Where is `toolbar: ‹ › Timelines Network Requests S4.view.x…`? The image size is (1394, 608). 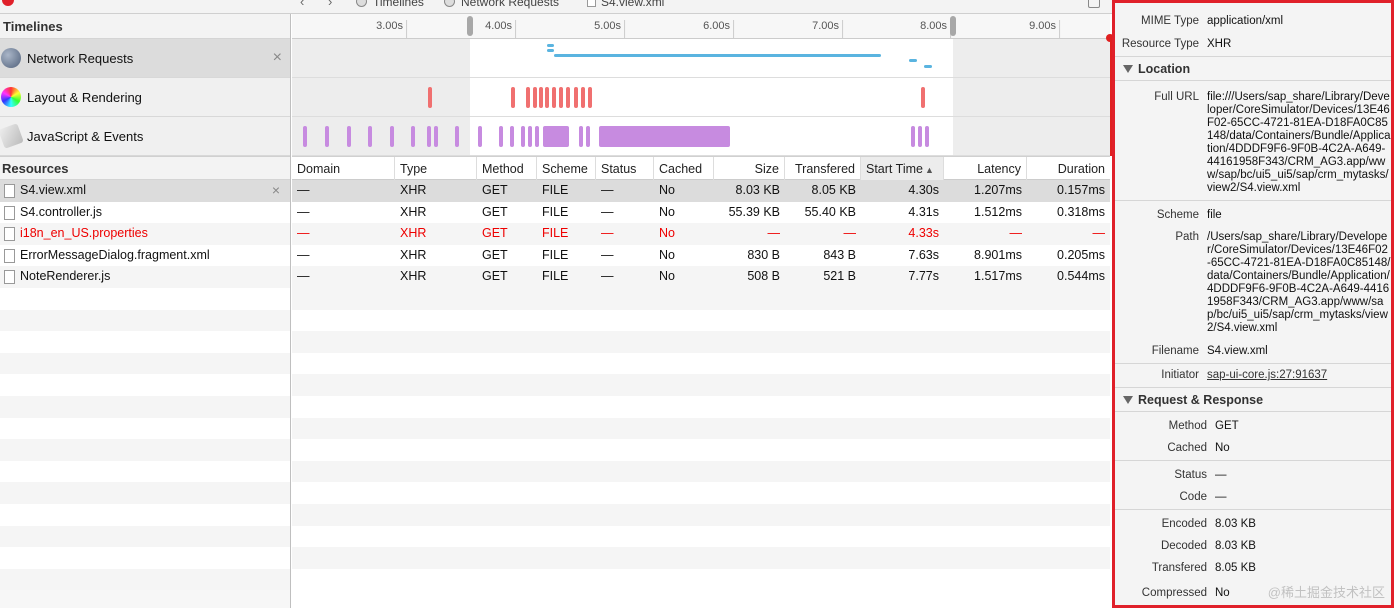
toolbar: ‹ › Timelines Network Requests S4.view.x… is located at coordinates (556, 7).